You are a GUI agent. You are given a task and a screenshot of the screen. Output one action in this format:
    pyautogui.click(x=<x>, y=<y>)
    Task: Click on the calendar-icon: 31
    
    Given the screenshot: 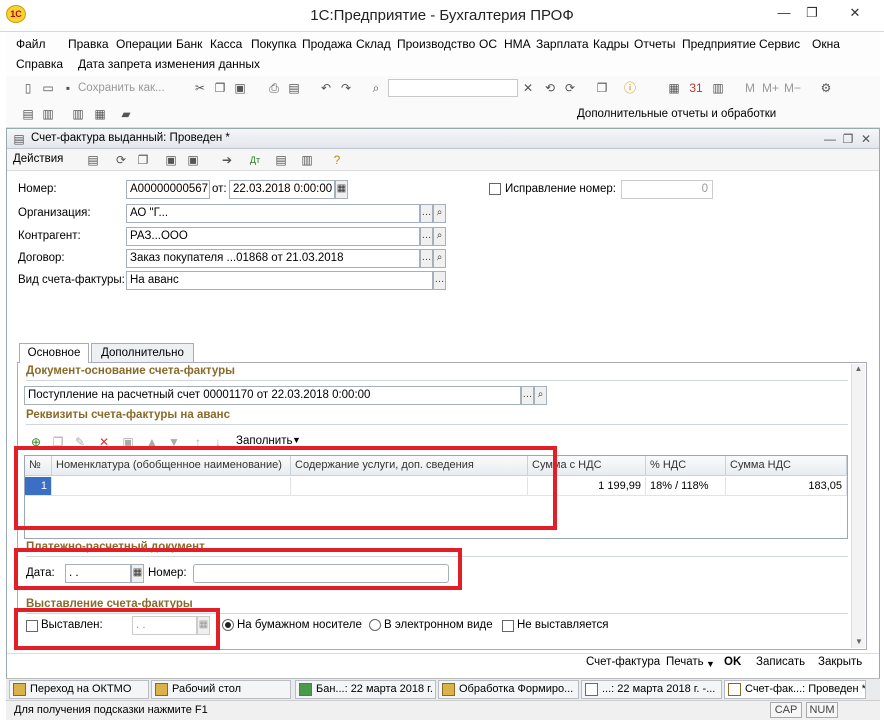 What is the action you would take?
    pyautogui.click(x=696, y=88)
    